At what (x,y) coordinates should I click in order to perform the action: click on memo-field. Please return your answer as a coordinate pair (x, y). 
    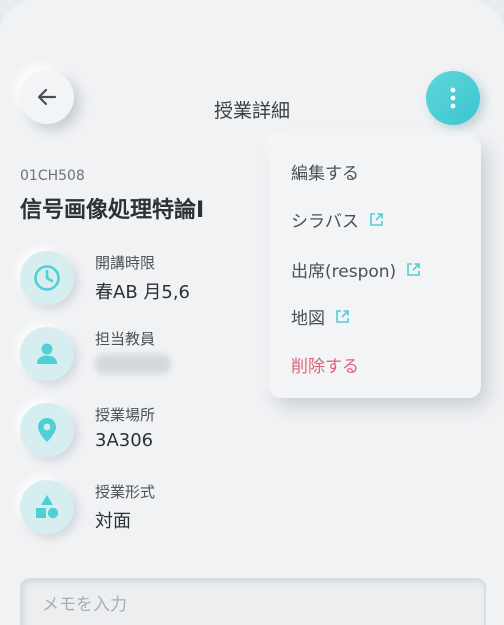
    Looking at the image, I should click on (253, 601).